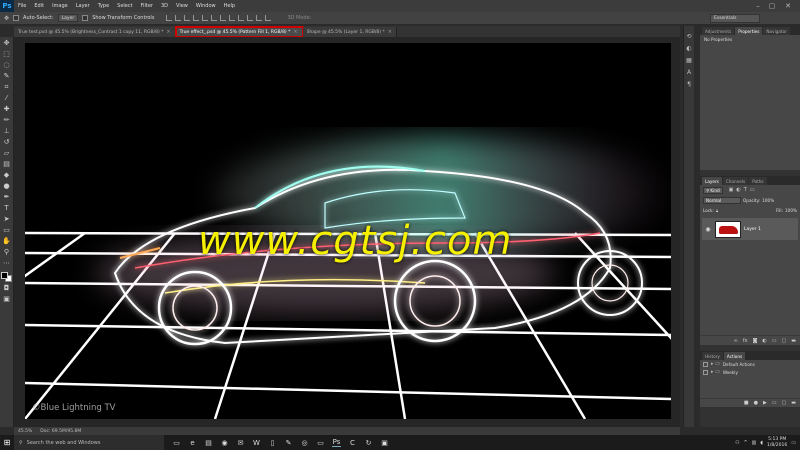 The image size is (800, 450). What do you see at coordinates (7, 76) in the screenshot?
I see `quick-select-tool-icon: ✎` at bounding box center [7, 76].